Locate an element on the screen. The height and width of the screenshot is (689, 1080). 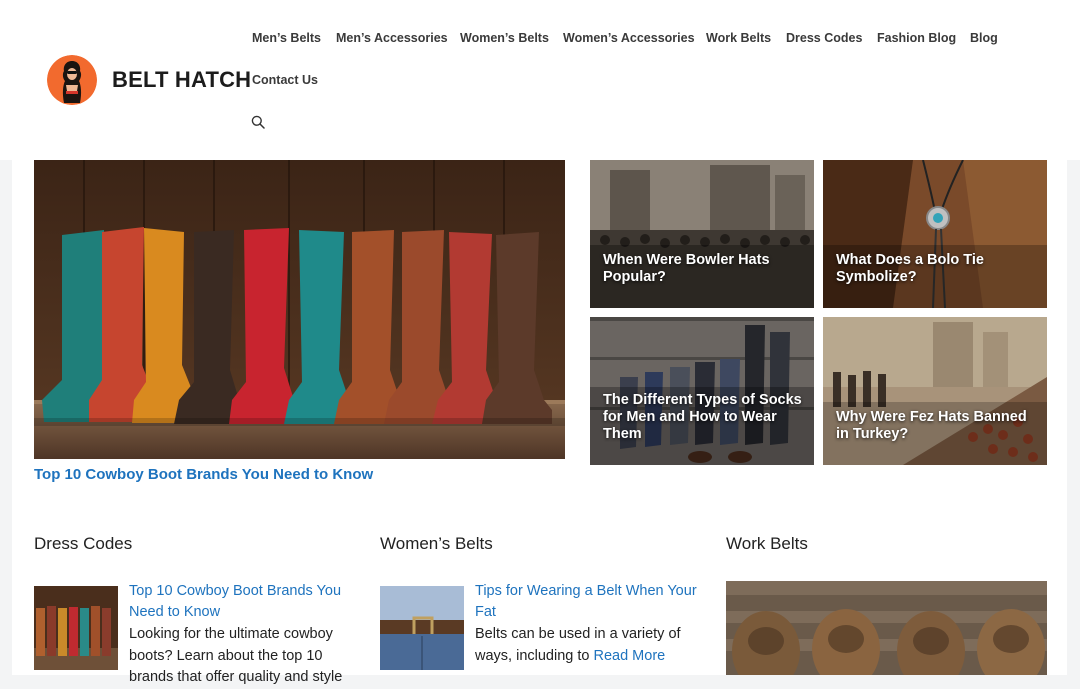
nav-womens-accessories: Women’s Accessories is located at coordinates (629, 38).